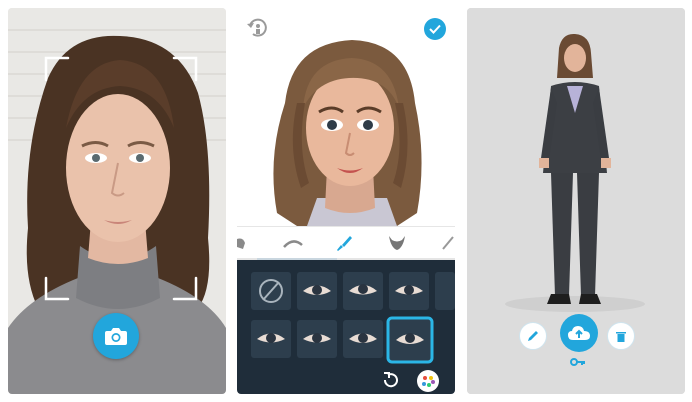  I want to click on tab-makeup, so click(344, 243).